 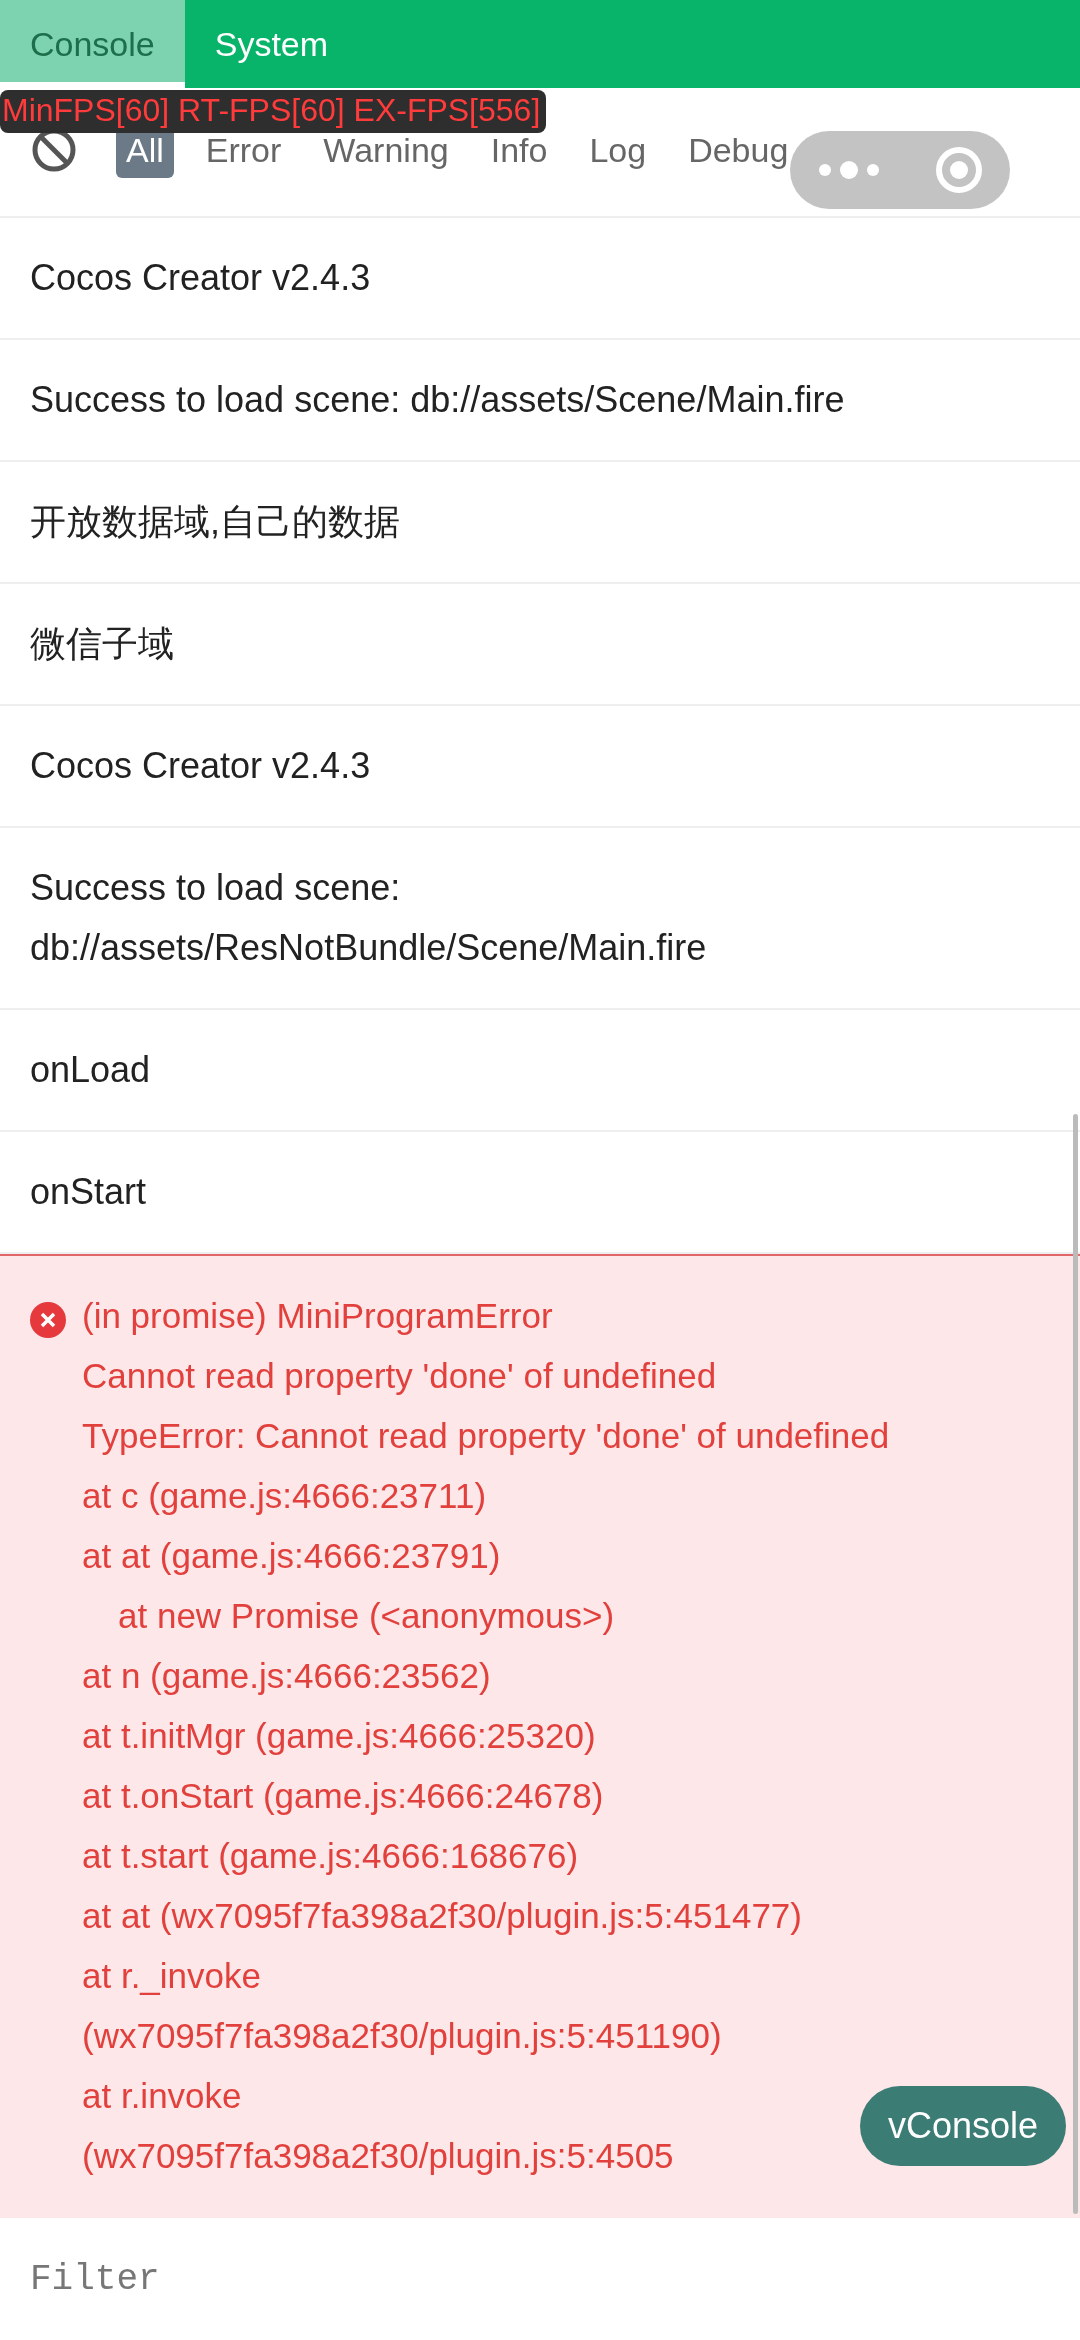 I want to click on target-icon, so click(x=958, y=170).